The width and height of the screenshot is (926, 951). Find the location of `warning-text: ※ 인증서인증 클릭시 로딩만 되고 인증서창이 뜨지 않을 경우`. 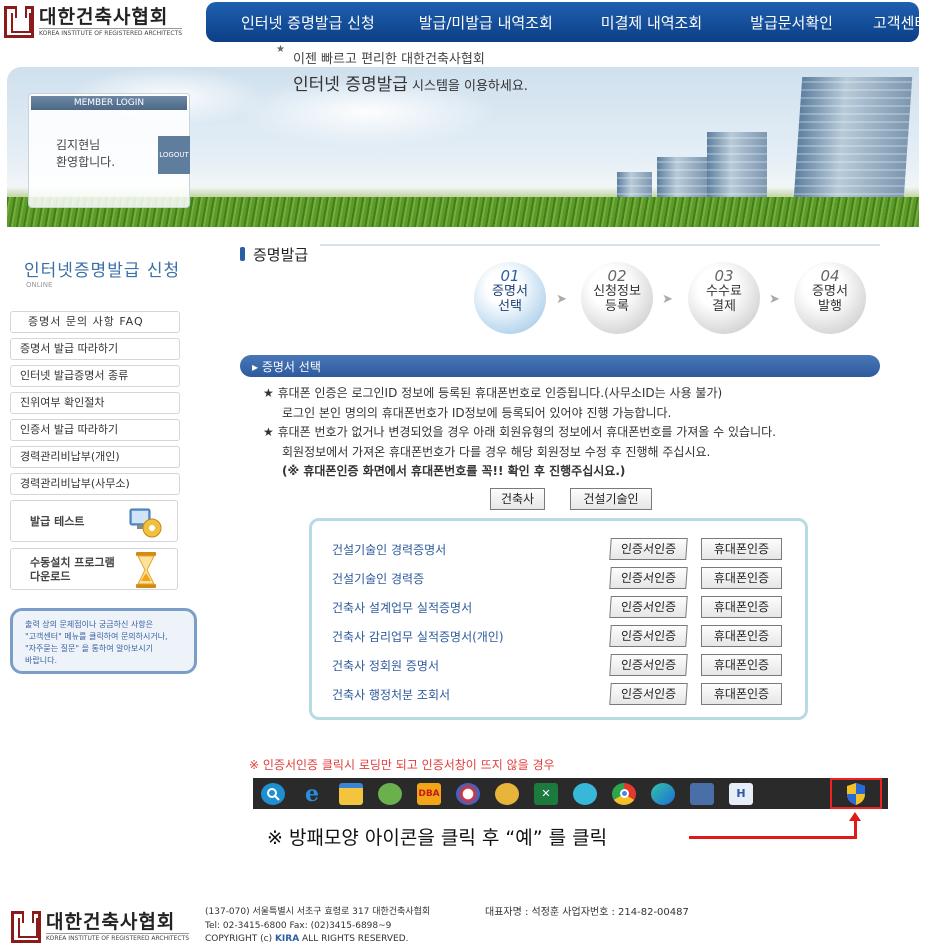

warning-text: ※ 인증서인증 클릭시 로딩만 되고 인증서창이 뜨지 않을 경우 is located at coordinates (402, 765).